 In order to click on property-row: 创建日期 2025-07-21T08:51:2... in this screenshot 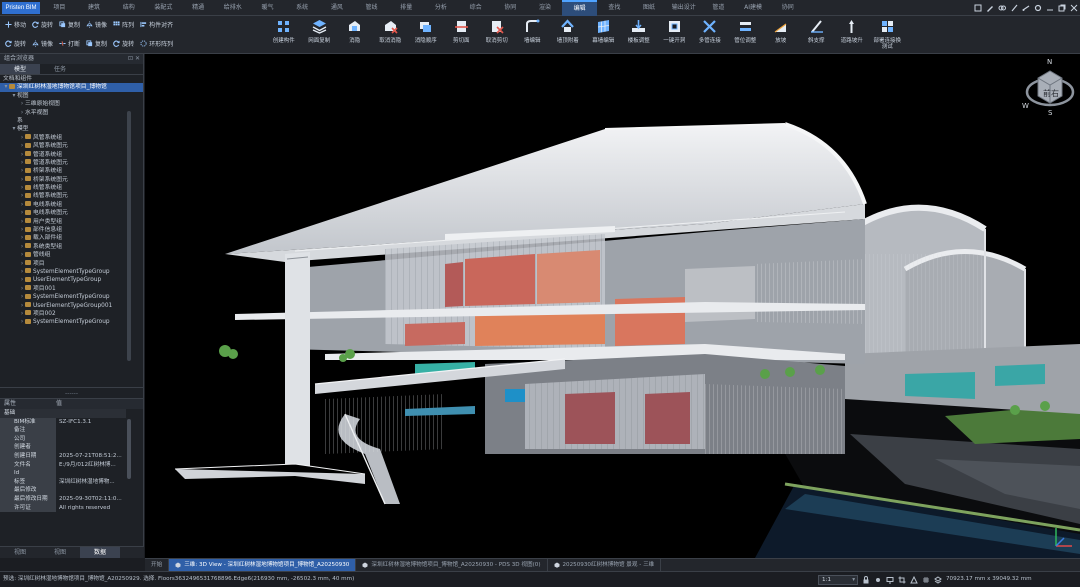, I will do `click(71, 456)`.